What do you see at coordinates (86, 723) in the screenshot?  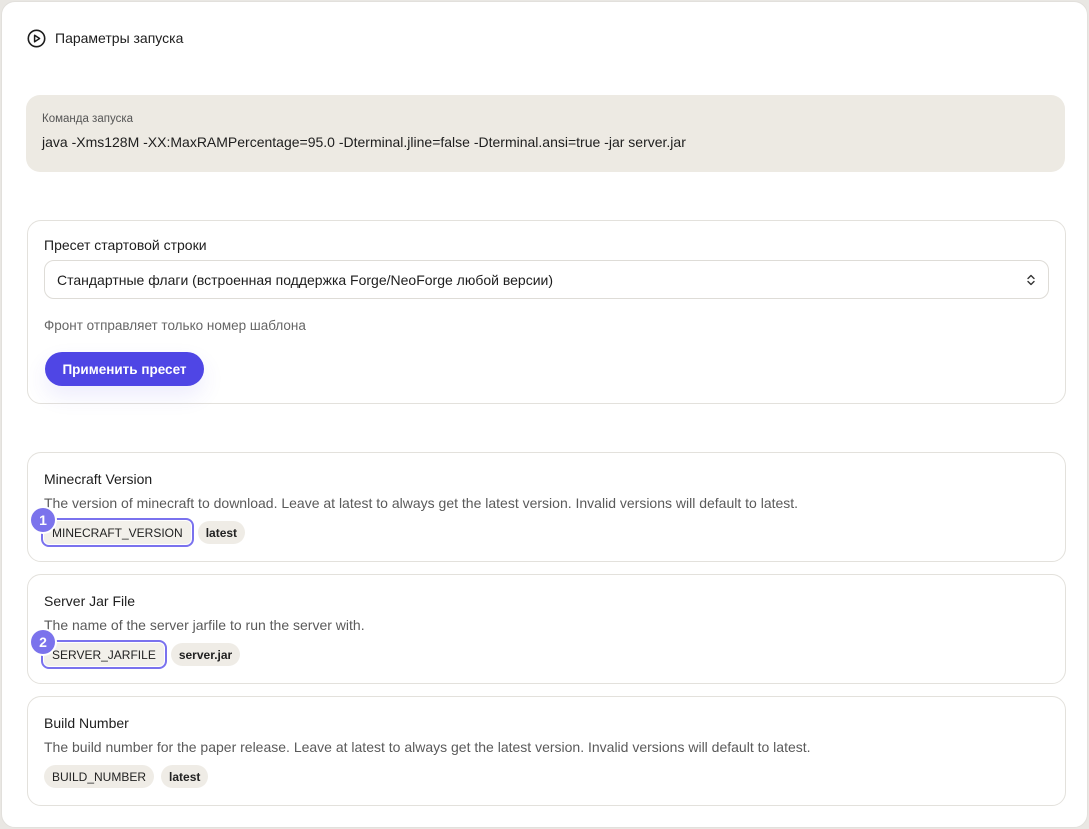 I see `variable-title: Build Number` at bounding box center [86, 723].